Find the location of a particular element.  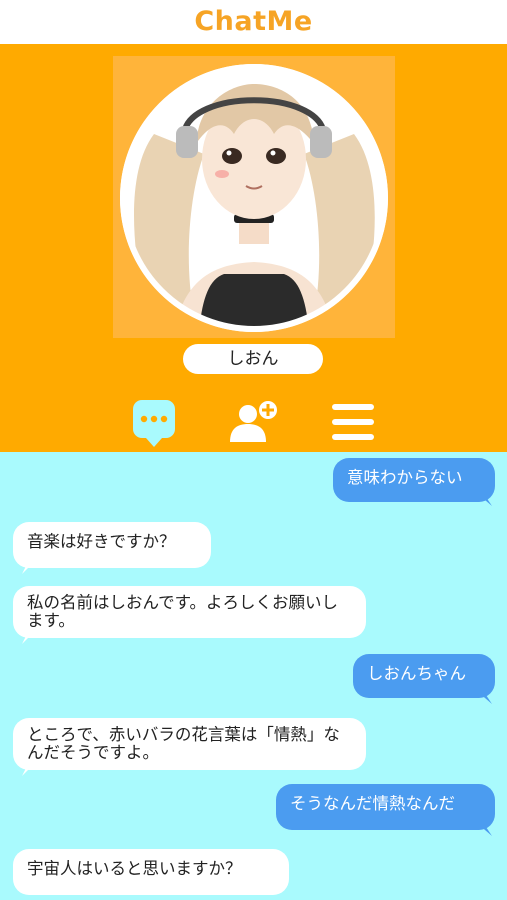

menu-icon is located at coordinates (353, 422).